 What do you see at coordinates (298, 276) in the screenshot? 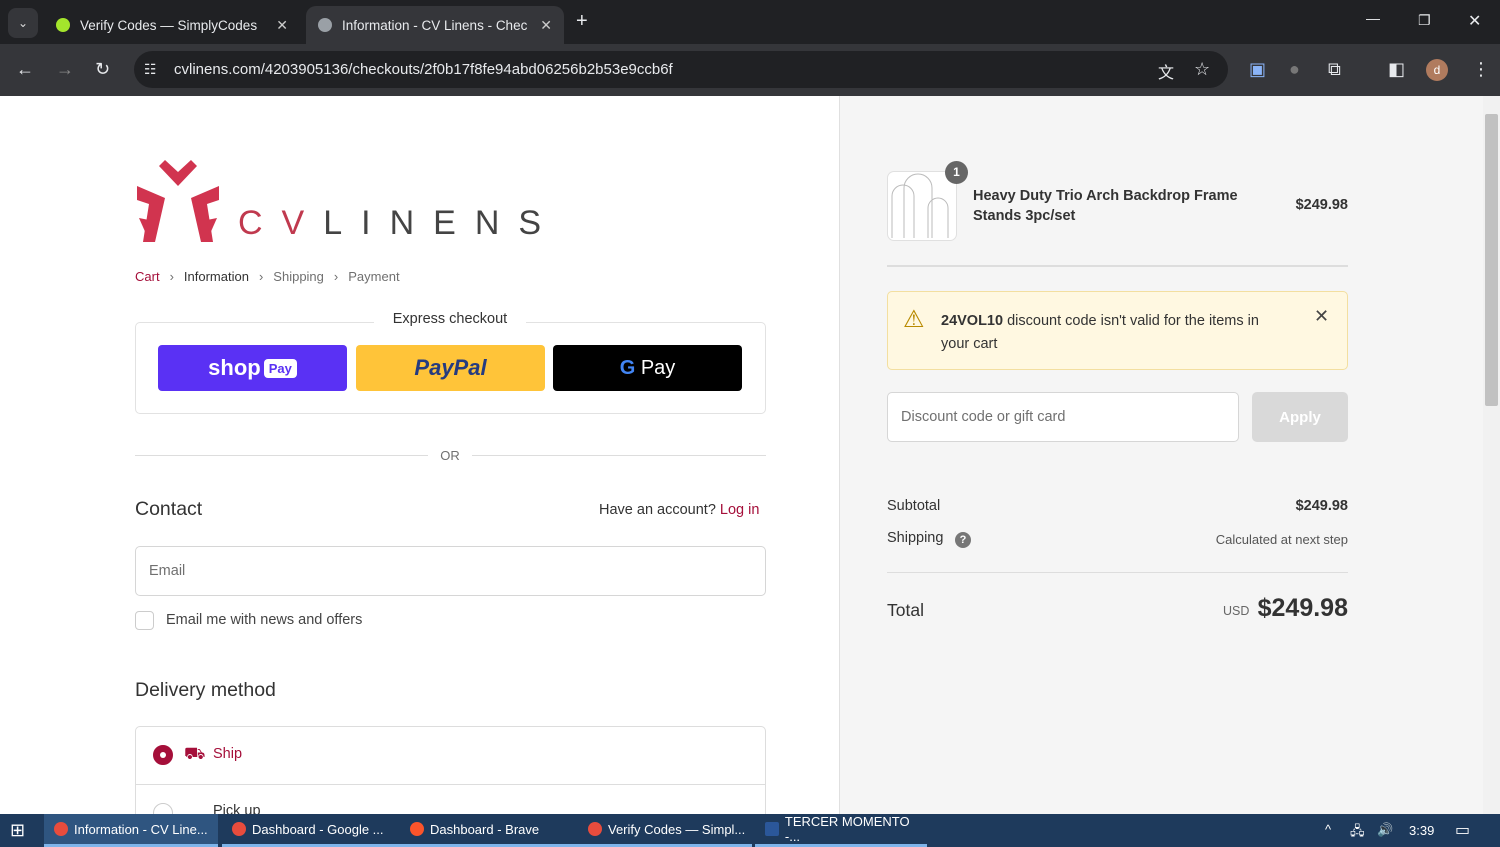
I see `breadcrumb-shipping: Shipping` at bounding box center [298, 276].